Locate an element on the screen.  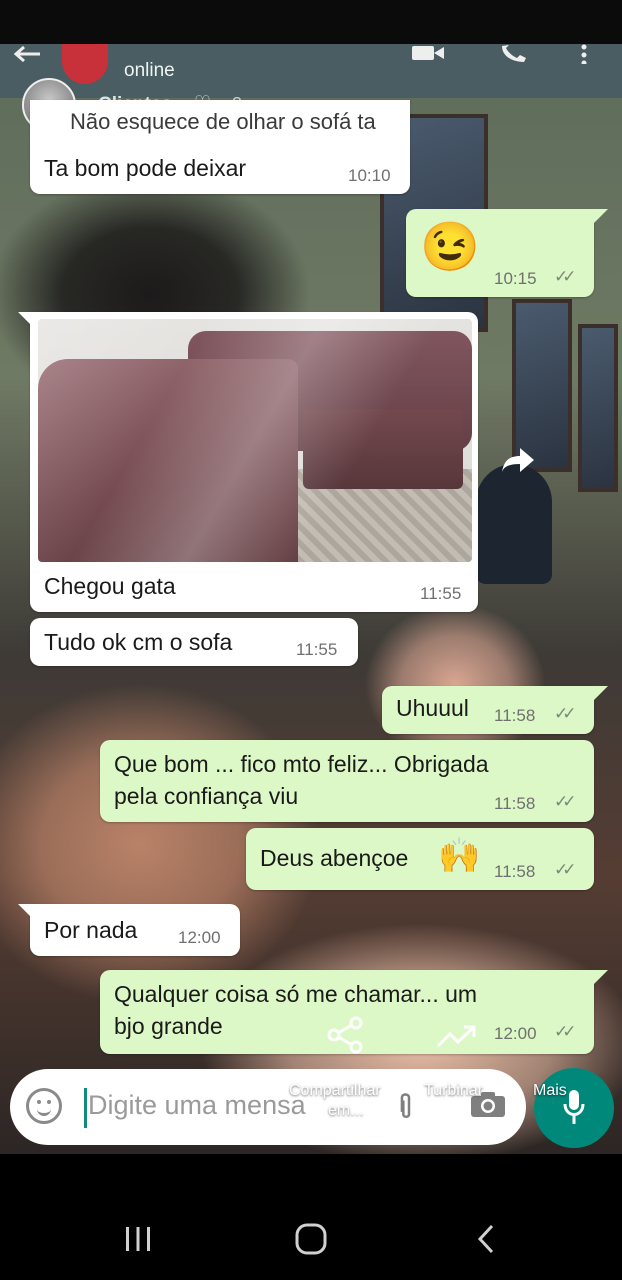
video-call-icon is located at coordinates (428, 56).